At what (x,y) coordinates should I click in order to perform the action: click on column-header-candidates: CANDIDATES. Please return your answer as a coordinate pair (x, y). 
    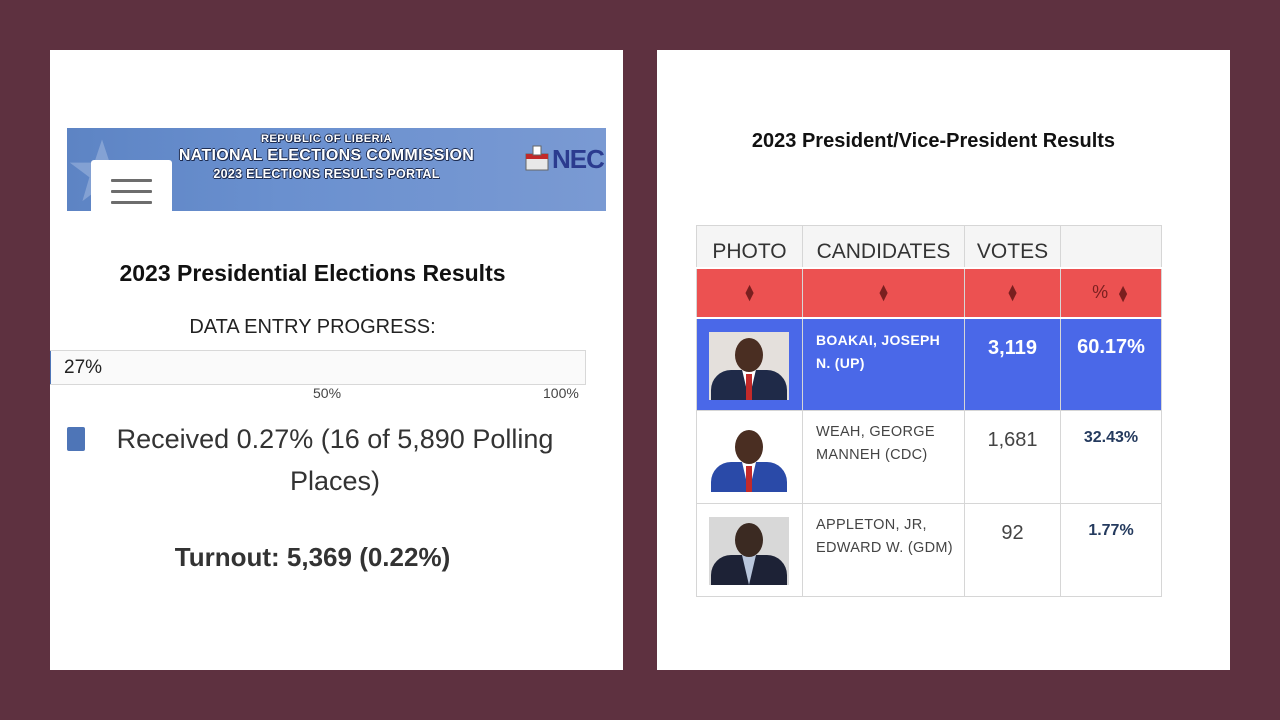
    Looking at the image, I should click on (883, 246).